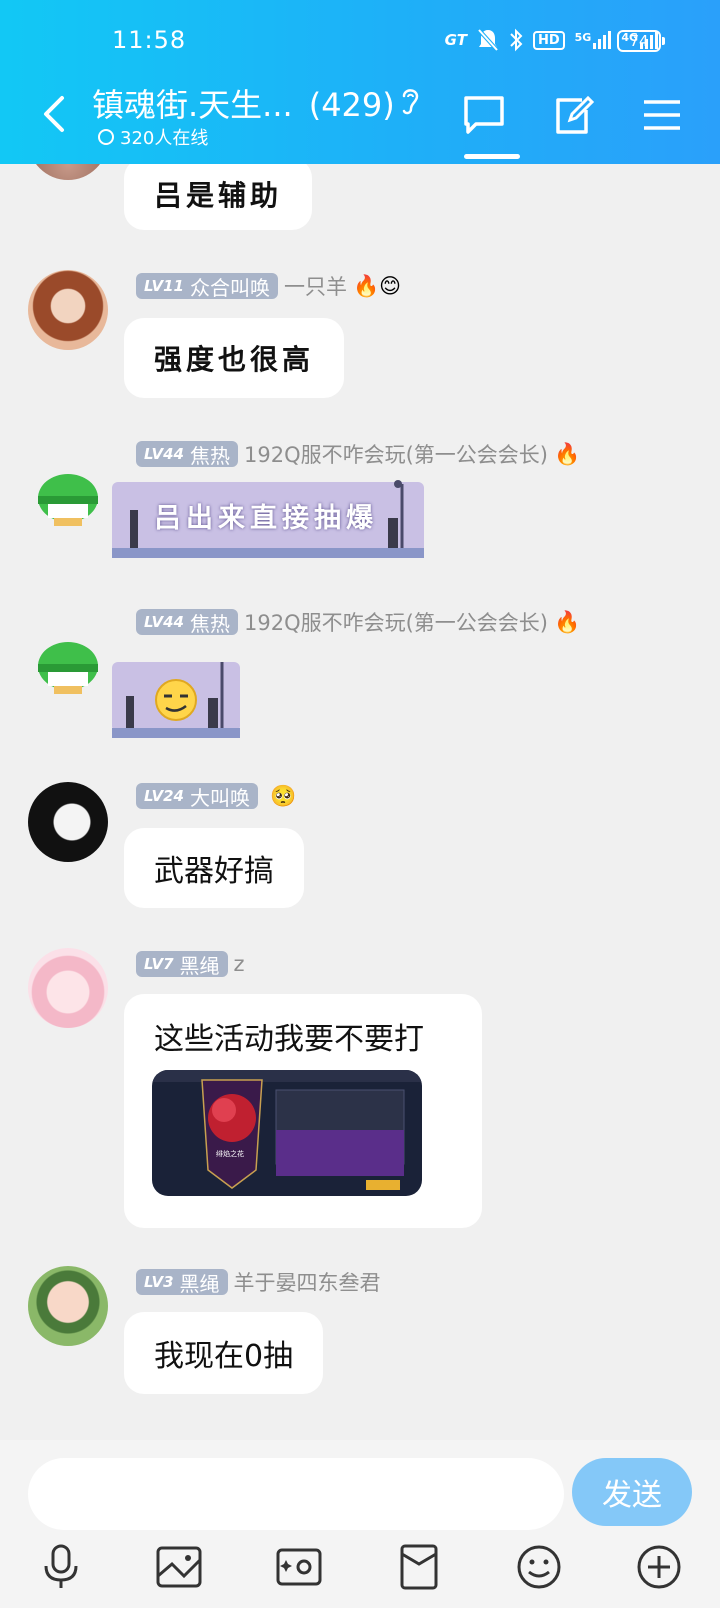 The width and height of the screenshot is (720, 1608). Describe the element at coordinates (53, 114) in the screenshot. I see `back-arrow-icon` at that location.